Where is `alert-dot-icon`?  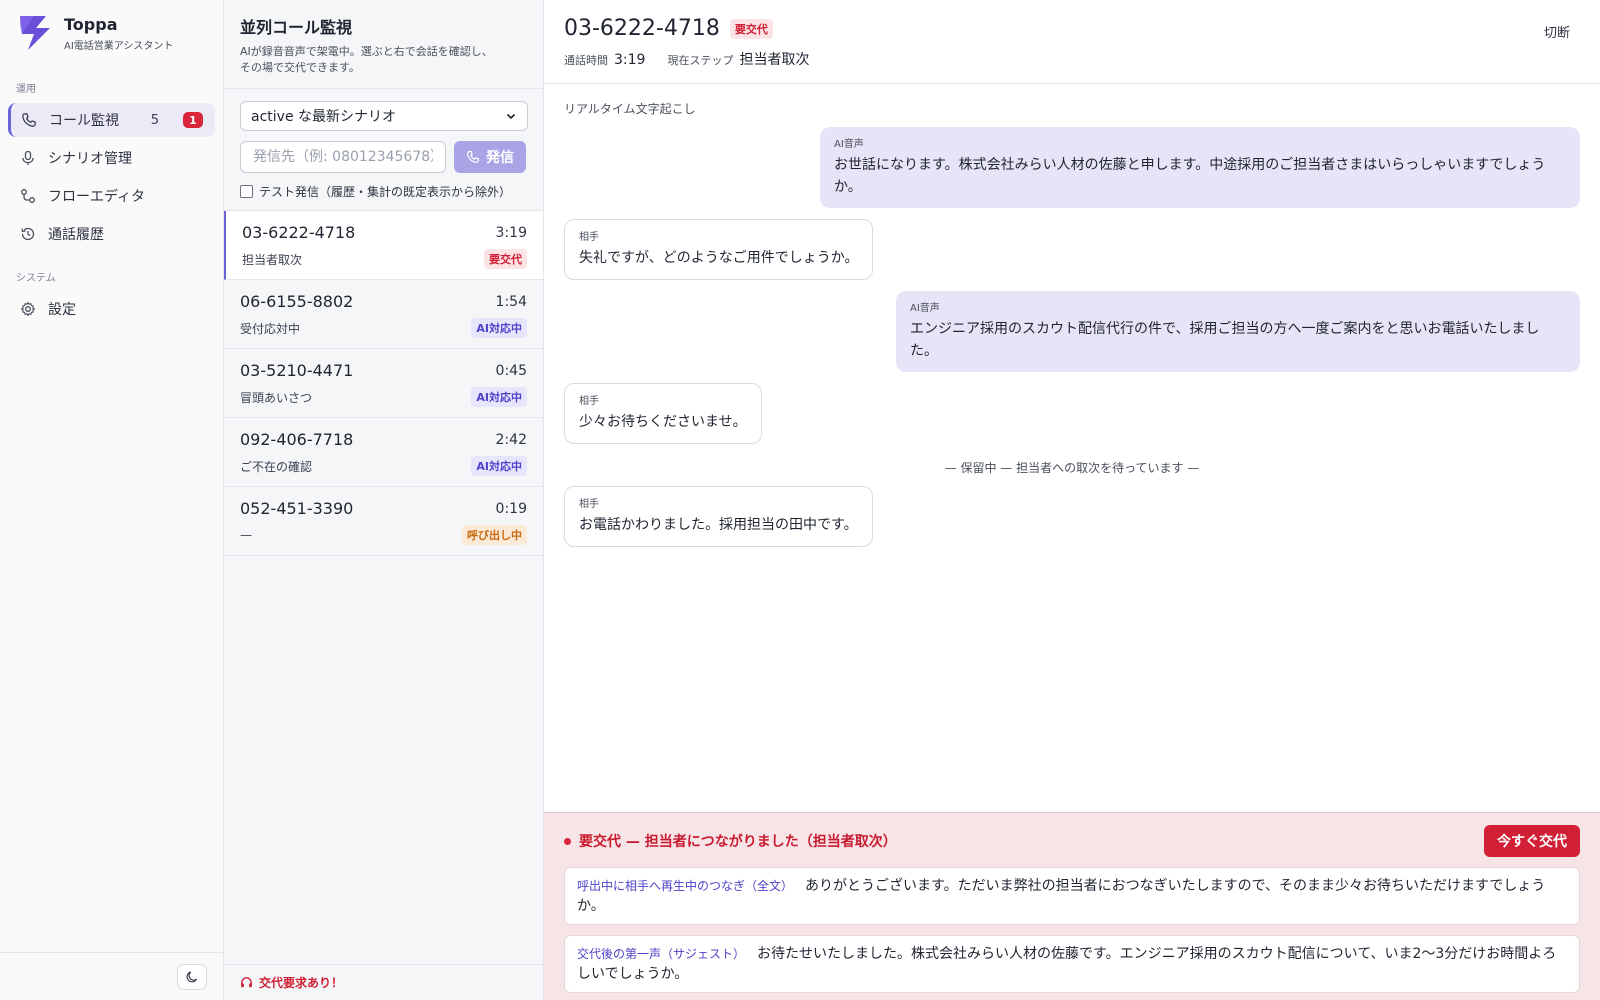 alert-dot-icon is located at coordinates (567, 841).